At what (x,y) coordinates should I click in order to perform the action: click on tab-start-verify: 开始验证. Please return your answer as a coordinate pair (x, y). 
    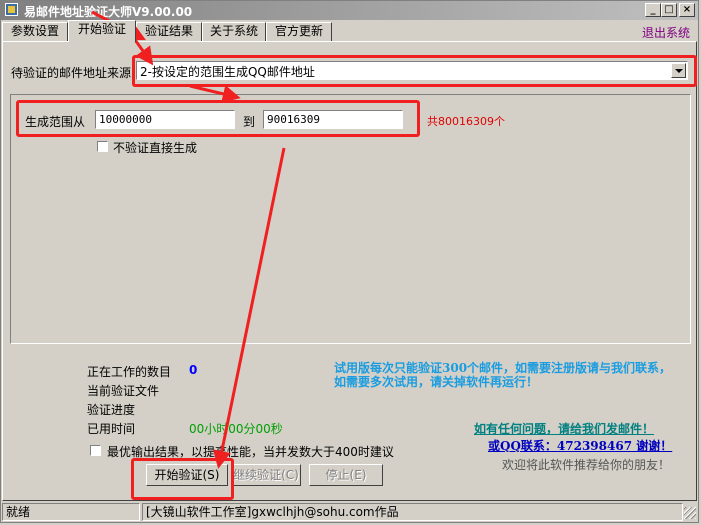
    Looking at the image, I should click on (102, 31).